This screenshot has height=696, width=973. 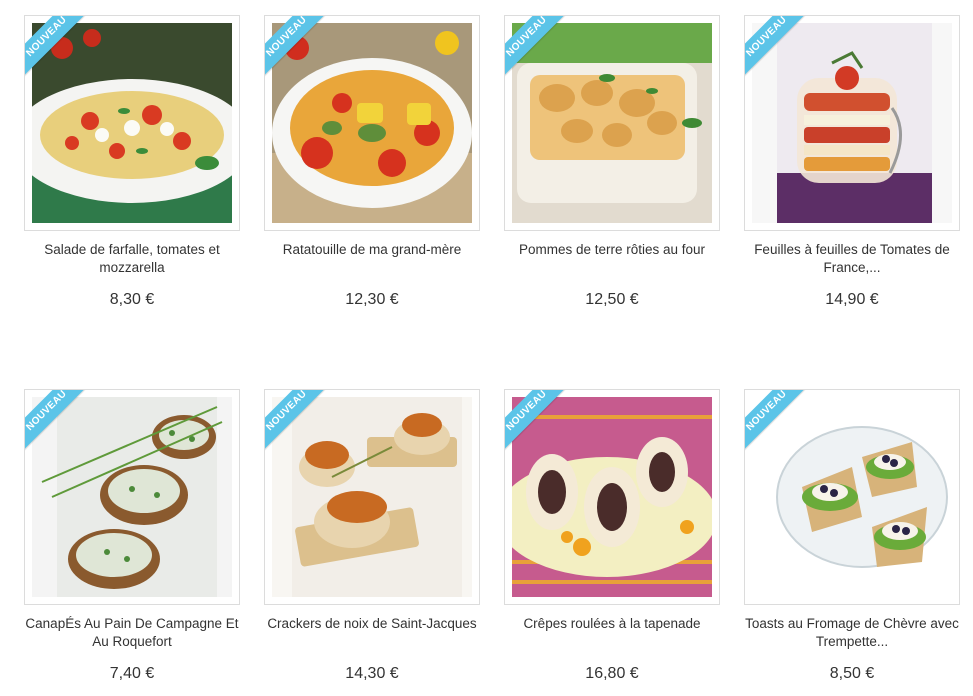 I want to click on product-price: 14,90 €, so click(x=852, y=299).